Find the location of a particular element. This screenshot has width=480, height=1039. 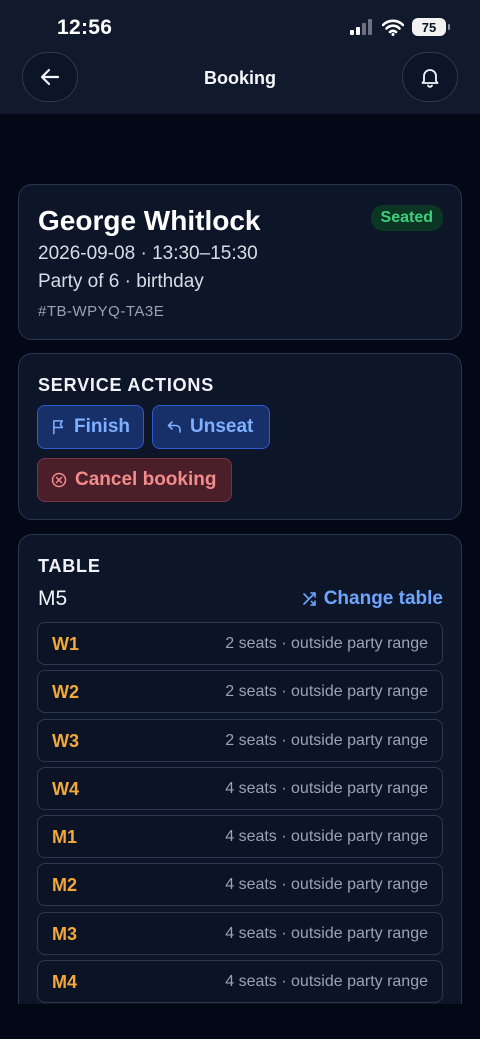

finish-label: Finish is located at coordinates (102, 426).